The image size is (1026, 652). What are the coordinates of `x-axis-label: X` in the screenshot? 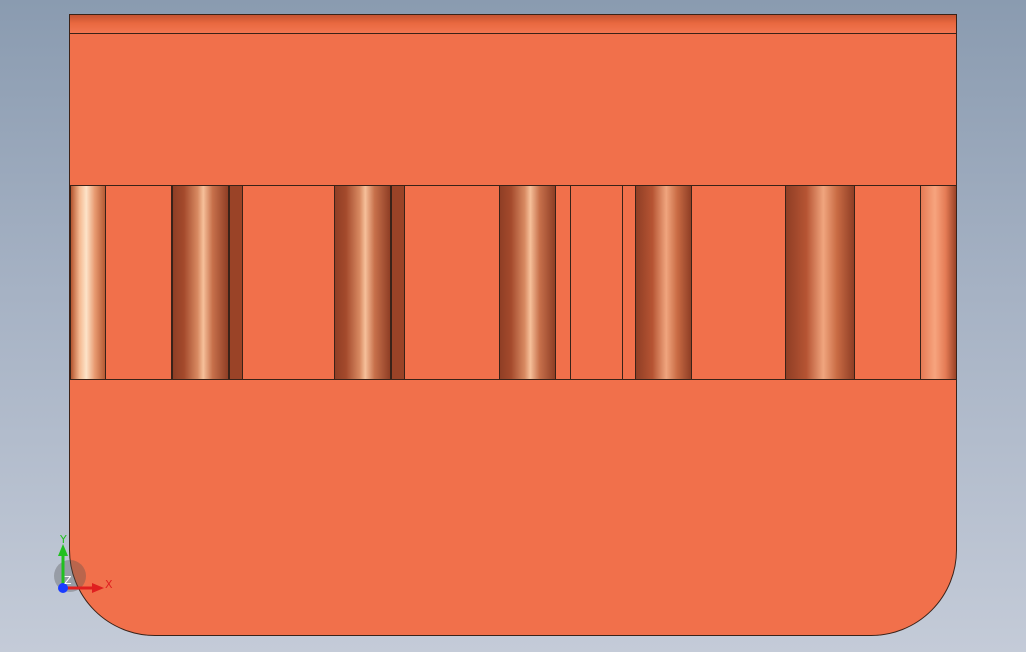 It's located at (109, 584).